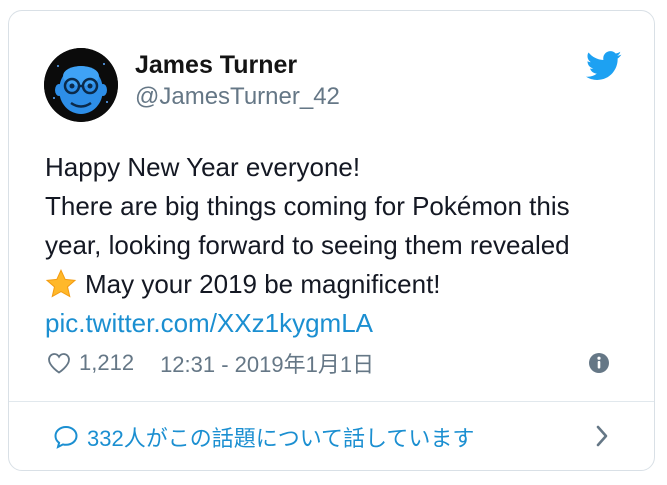  I want to click on tweet-meta: 1,212 12:31 - 2019年1月1日, so click(210, 363).